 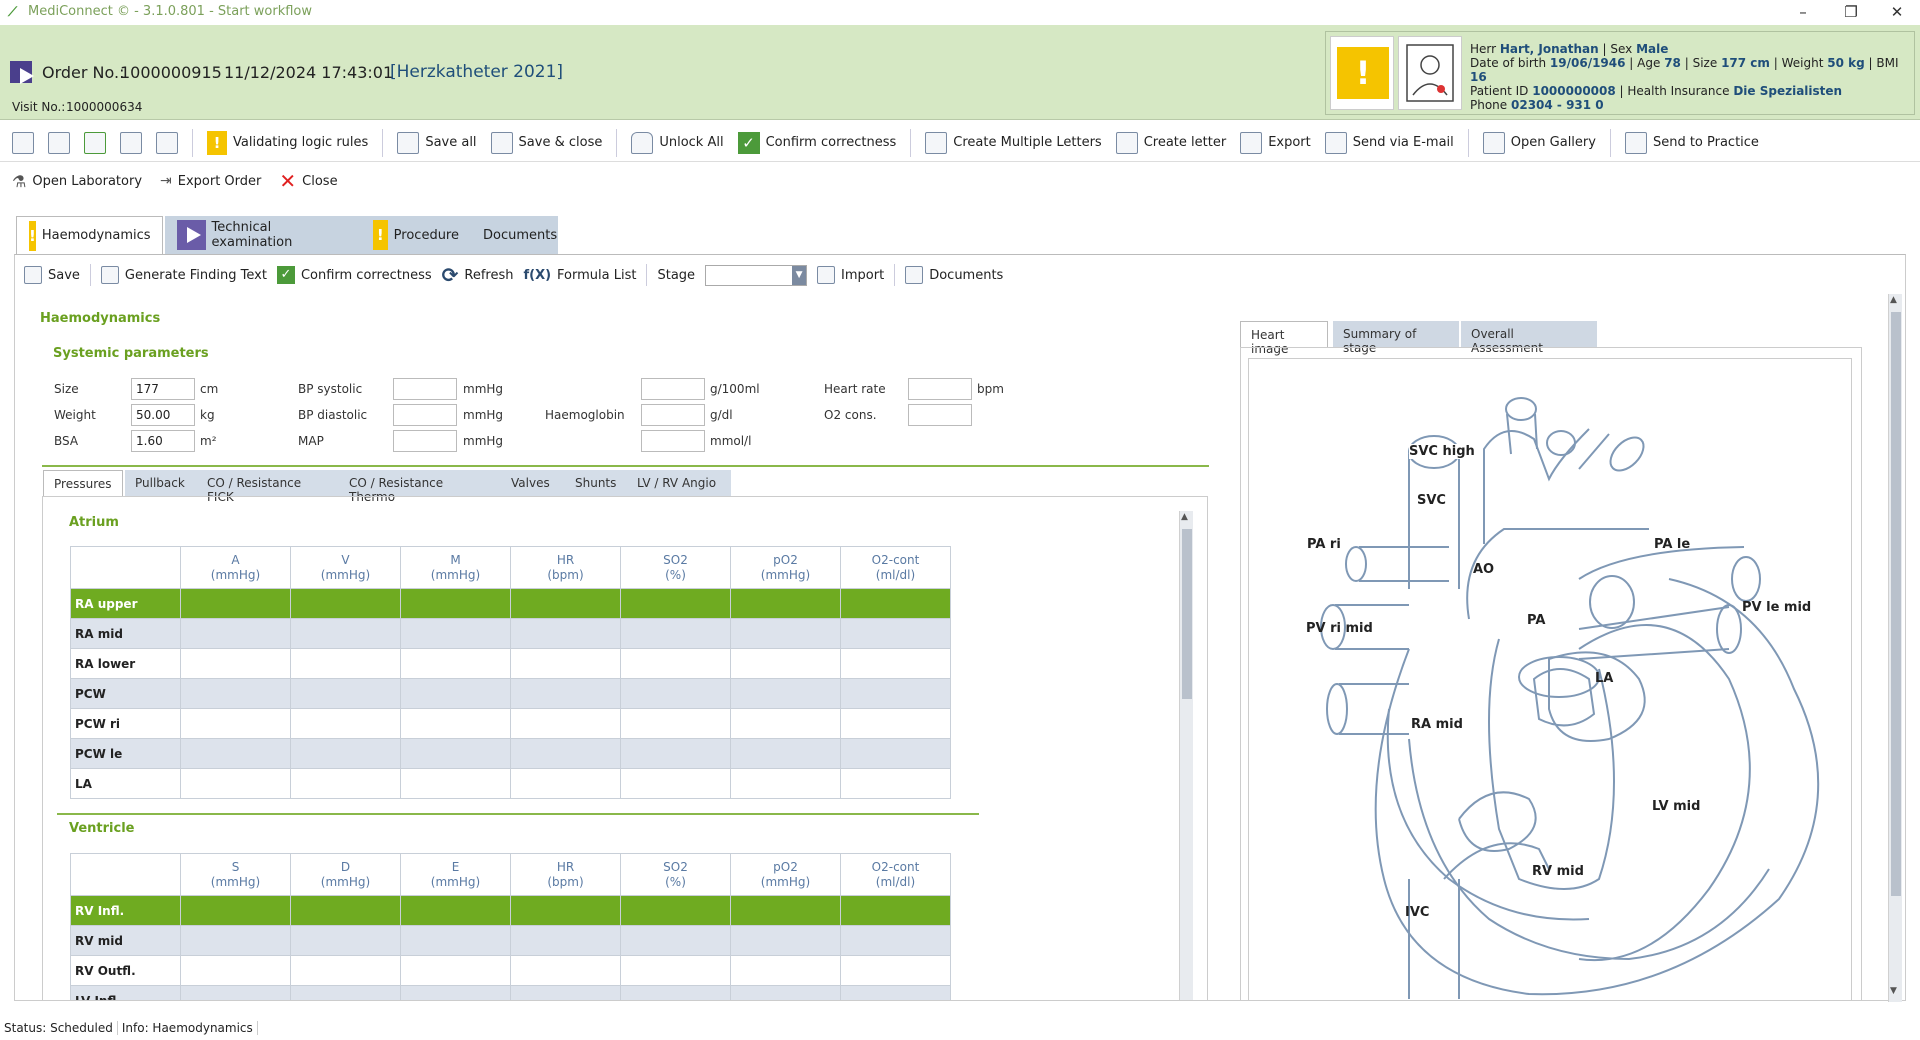 I want to click on tab-summary-stage: Summary of stage, so click(x=1396, y=338).